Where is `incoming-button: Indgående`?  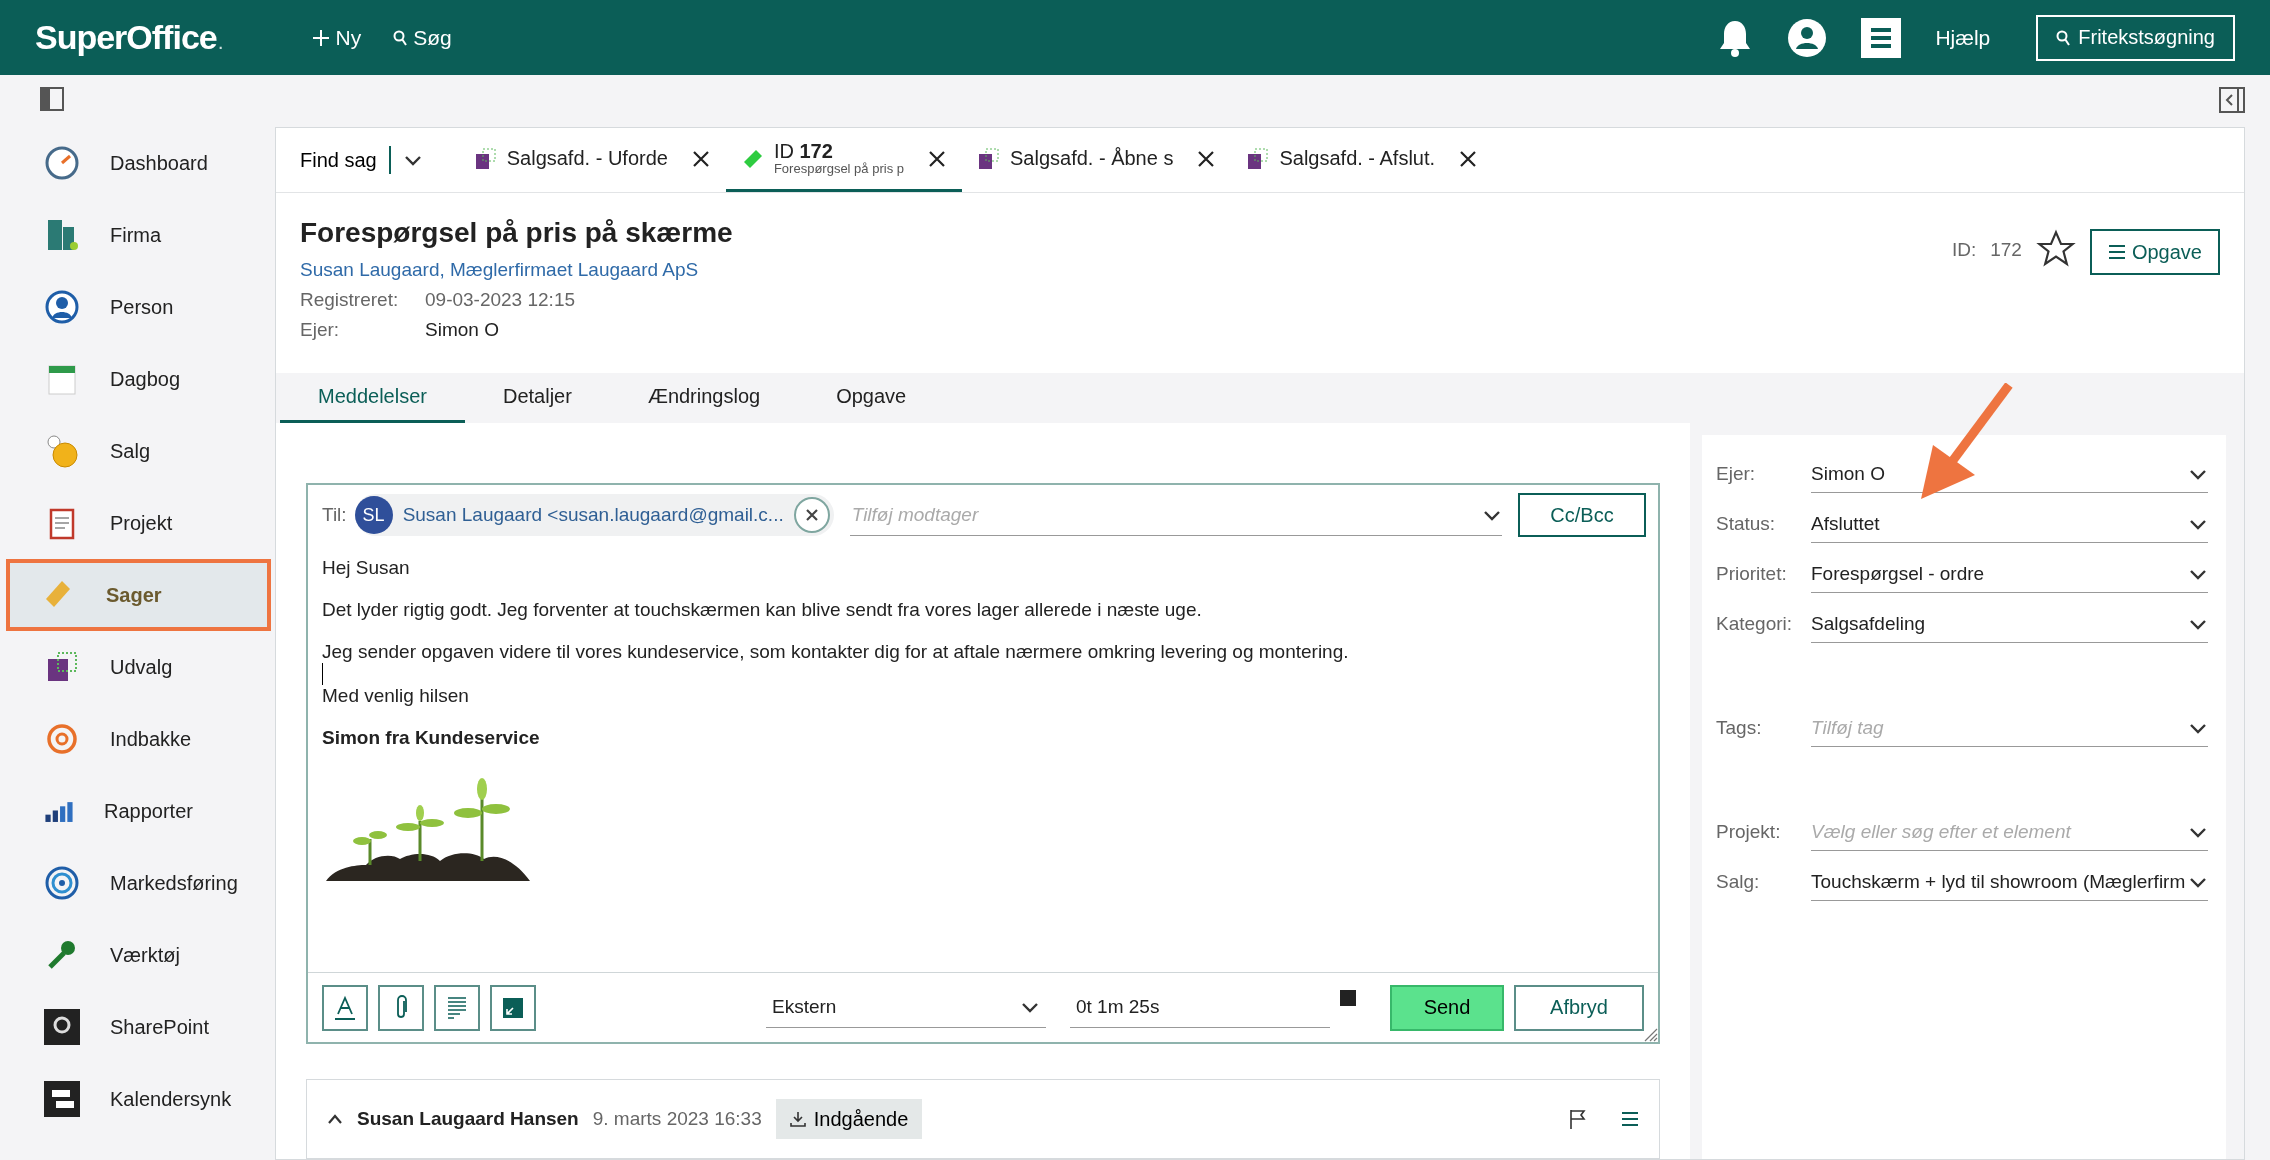 incoming-button: Indgående is located at coordinates (849, 1119).